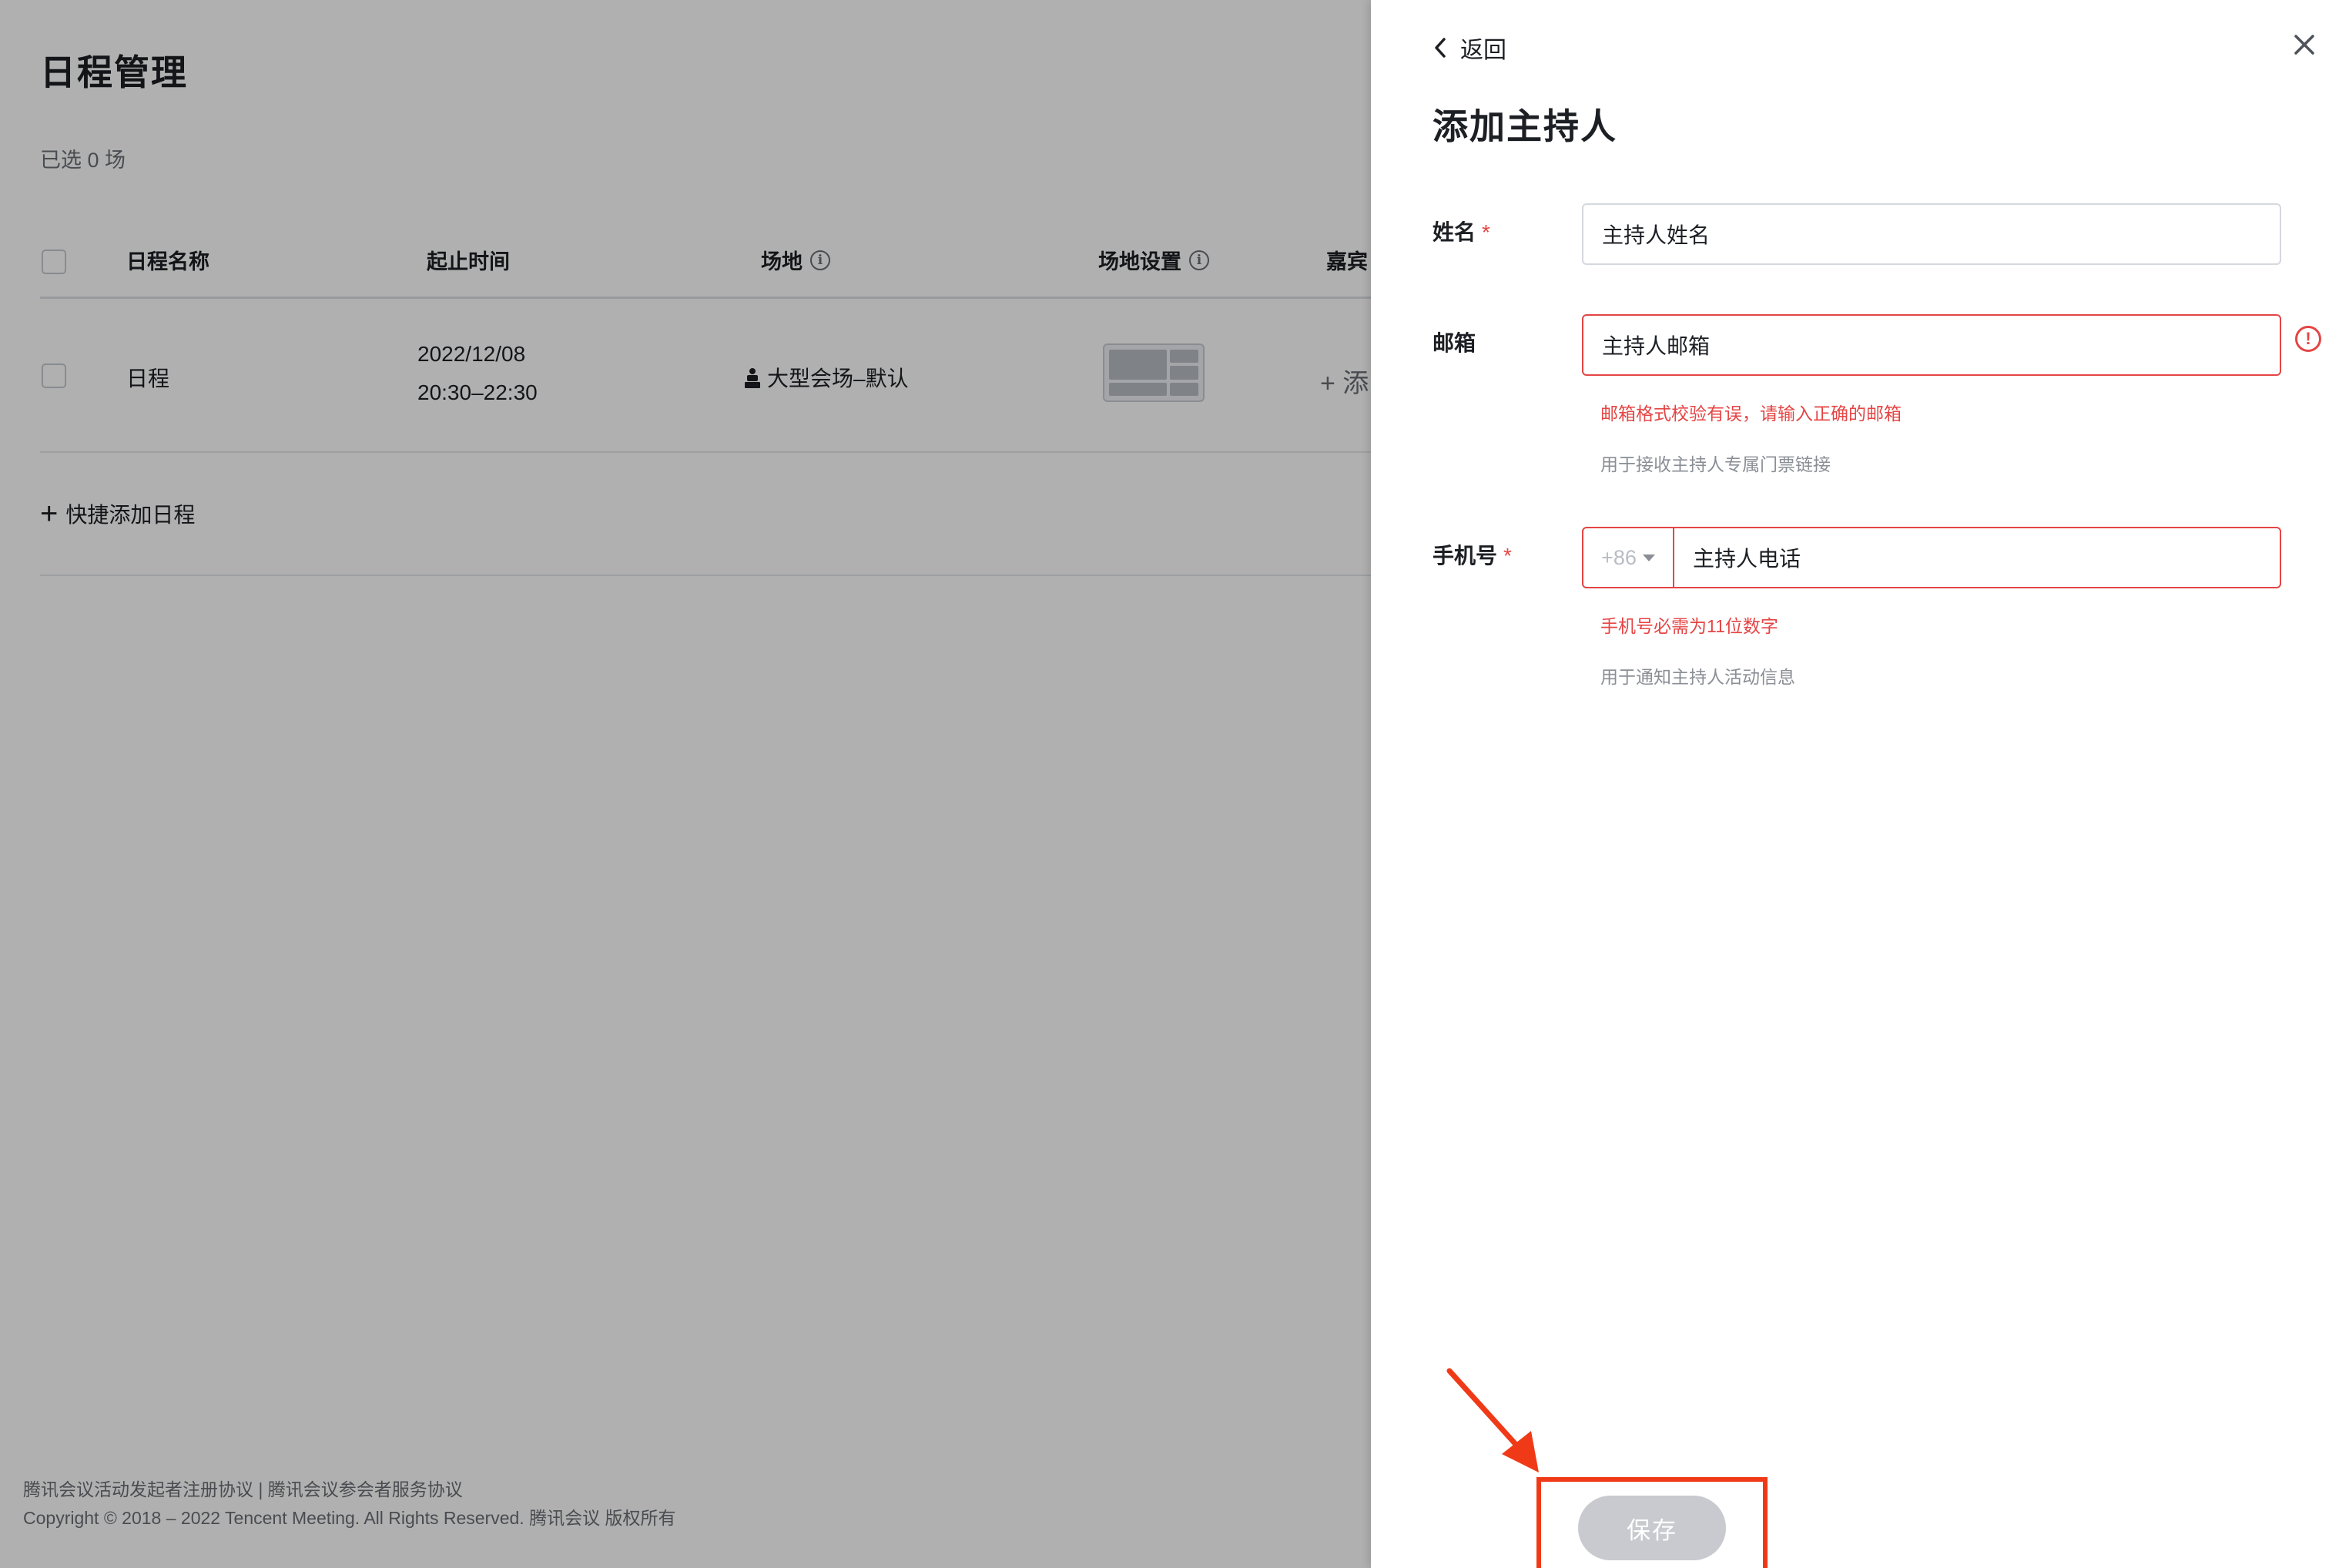 The height and width of the screenshot is (1568, 2349). I want to click on email-label: 邮箱, so click(1455, 343).